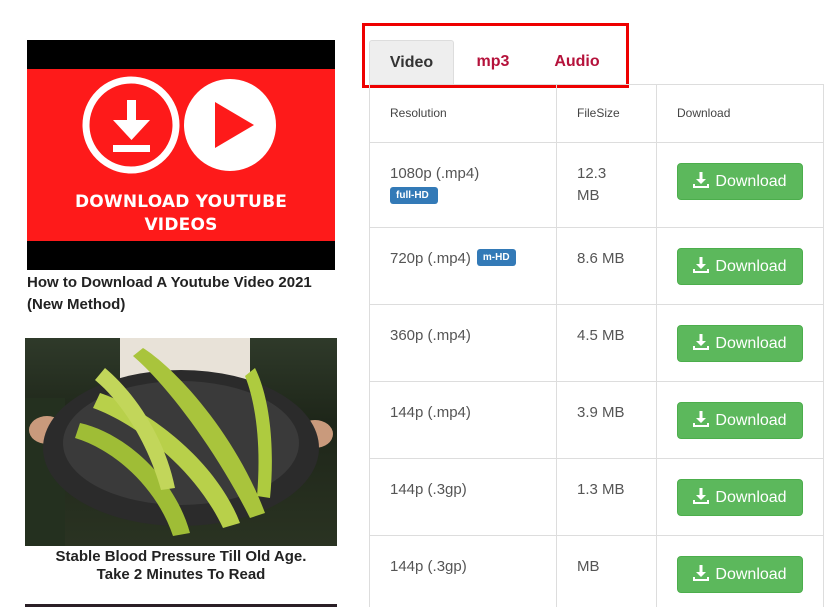  I want to click on resolution-cell: 720p (.mp4) m-HD, so click(463, 266).